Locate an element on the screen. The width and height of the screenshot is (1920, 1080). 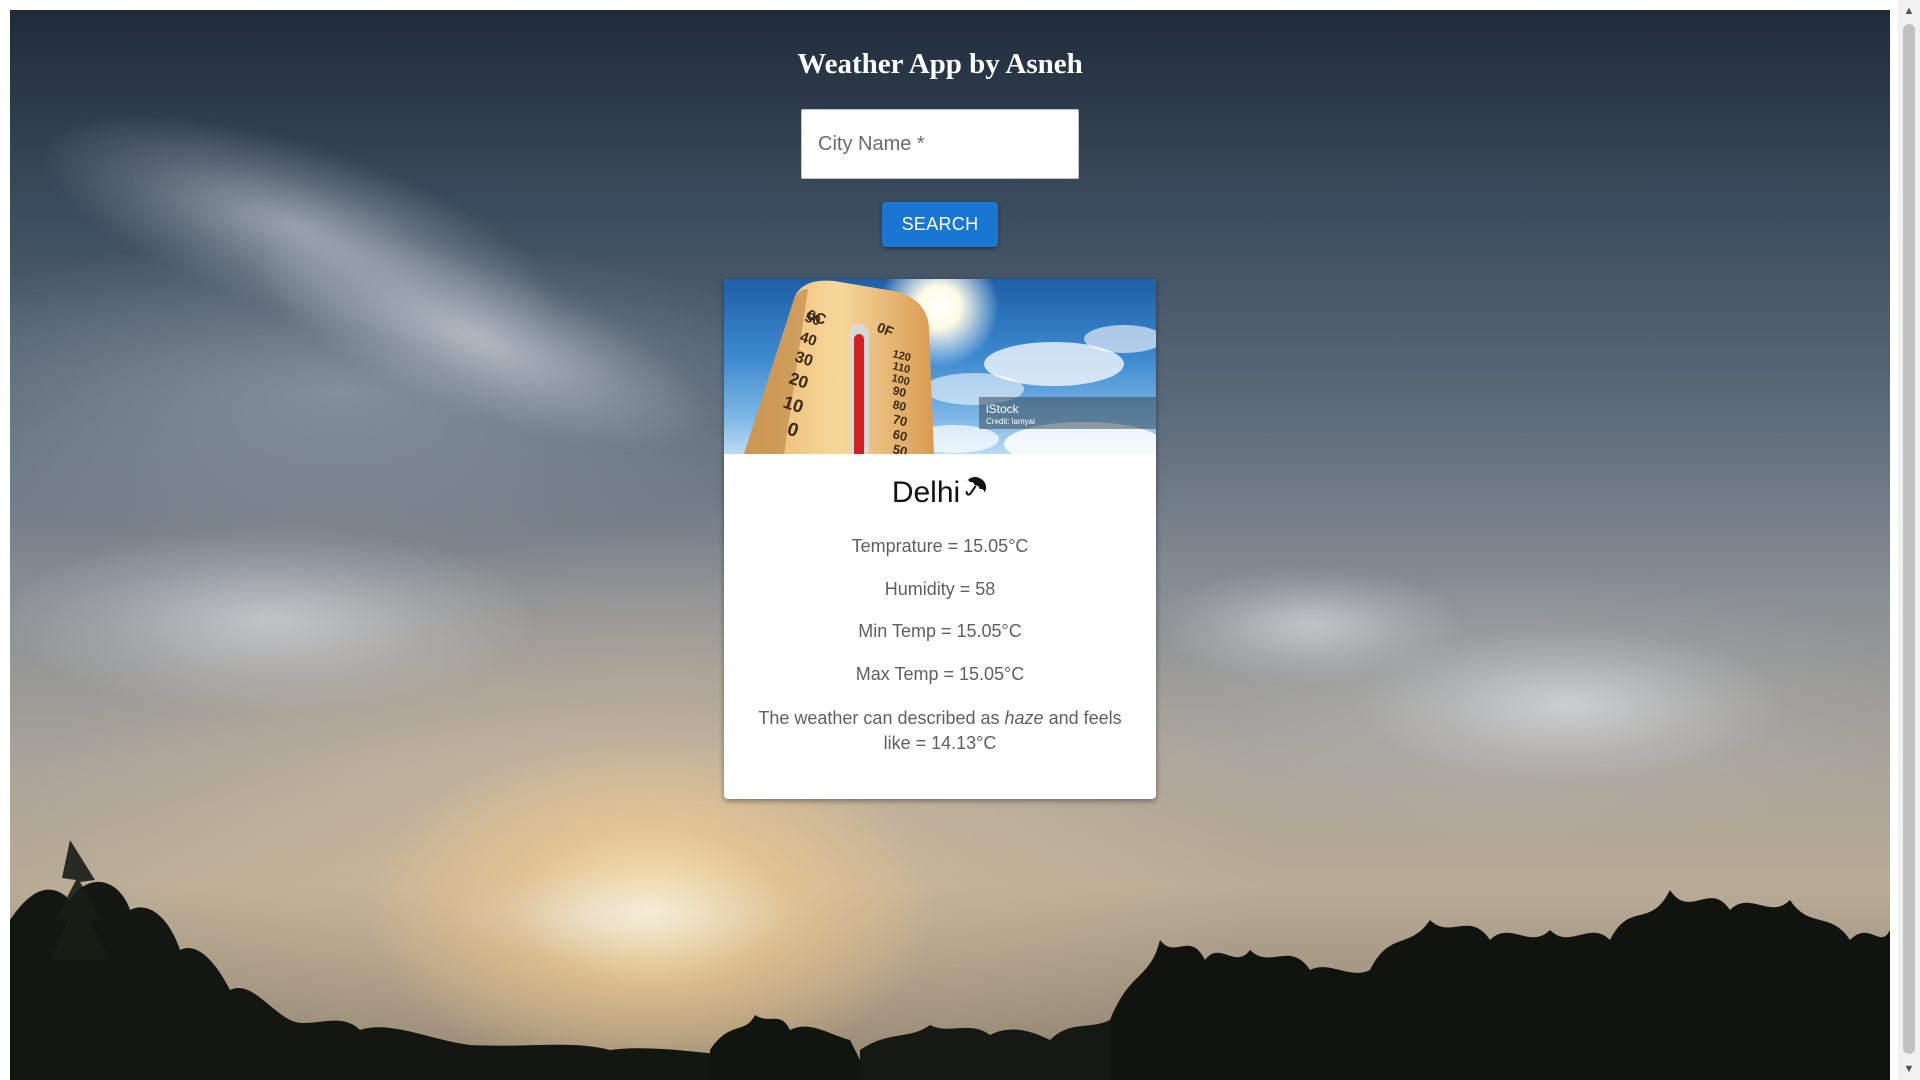
city-input is located at coordinates (940, 144).